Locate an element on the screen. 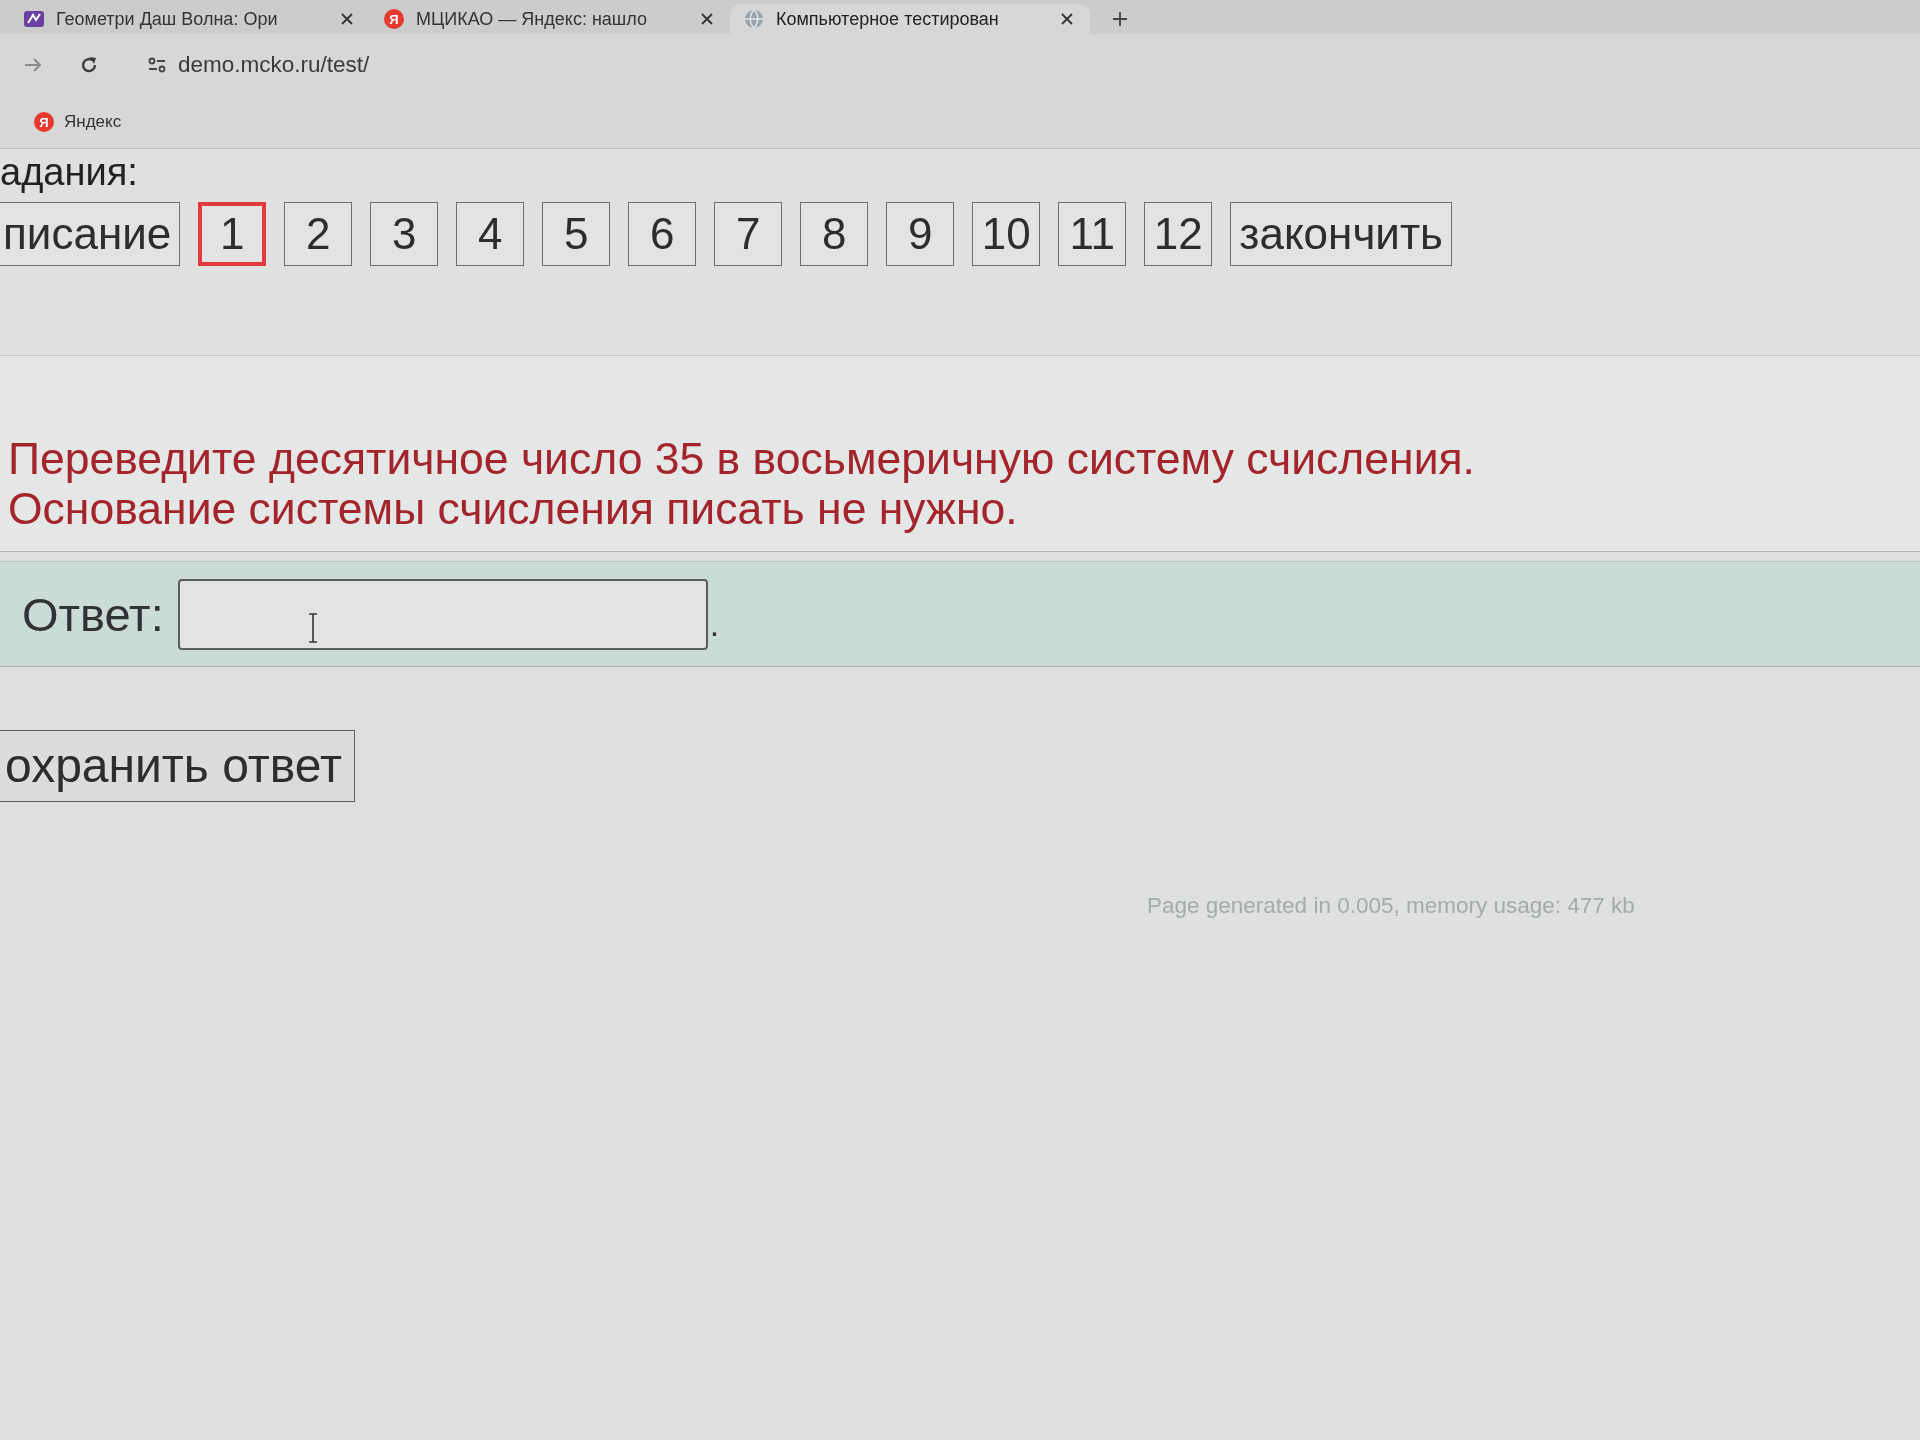  tasks-heading: адания: is located at coordinates (69, 171).